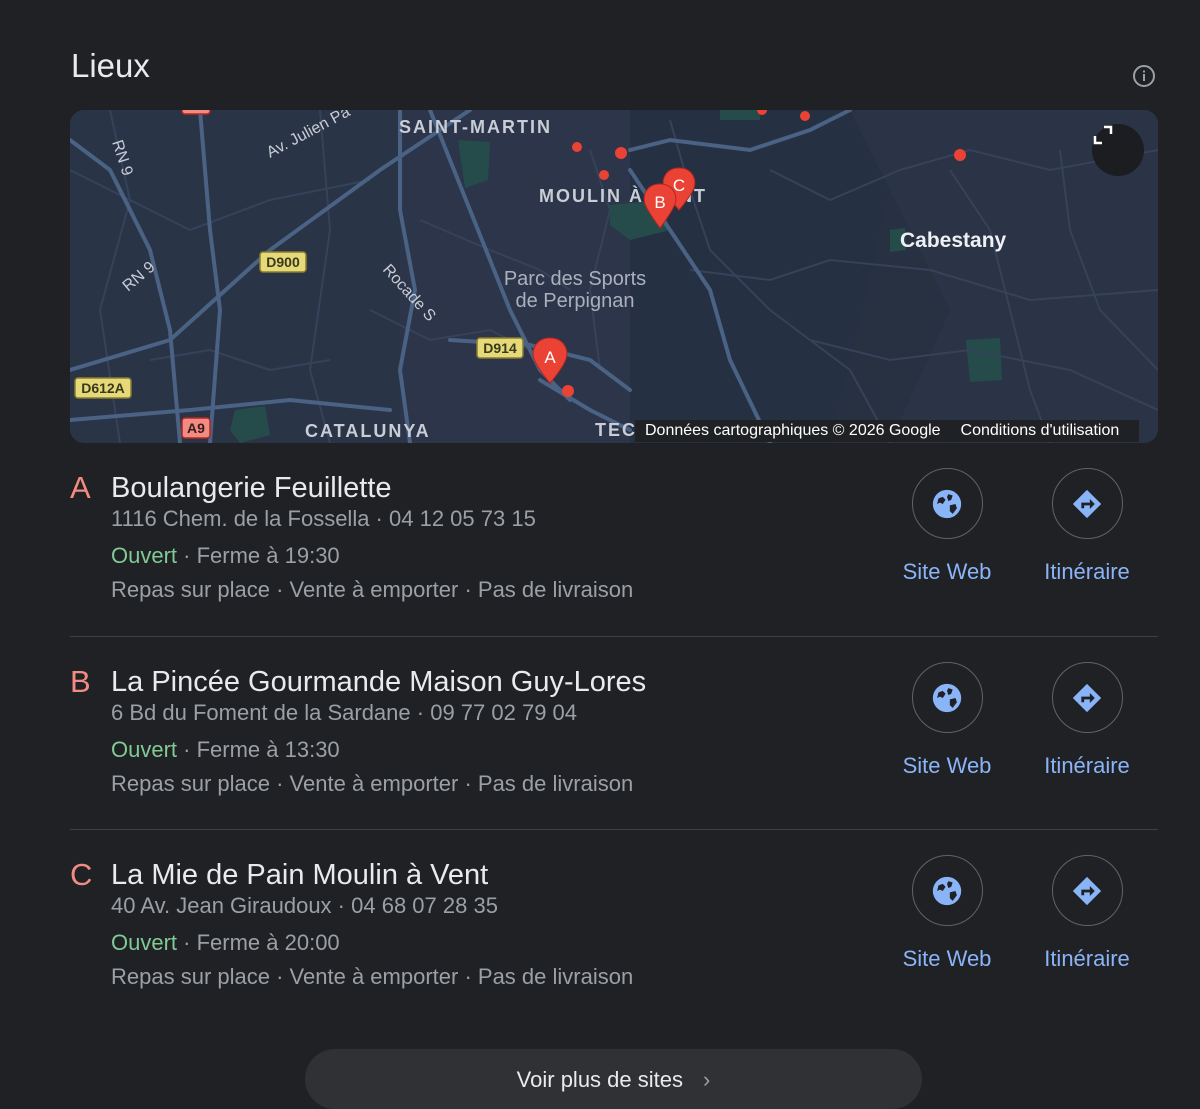 The height and width of the screenshot is (1109, 1200). I want to click on label-parc-2: de Perpignan, so click(575, 301).